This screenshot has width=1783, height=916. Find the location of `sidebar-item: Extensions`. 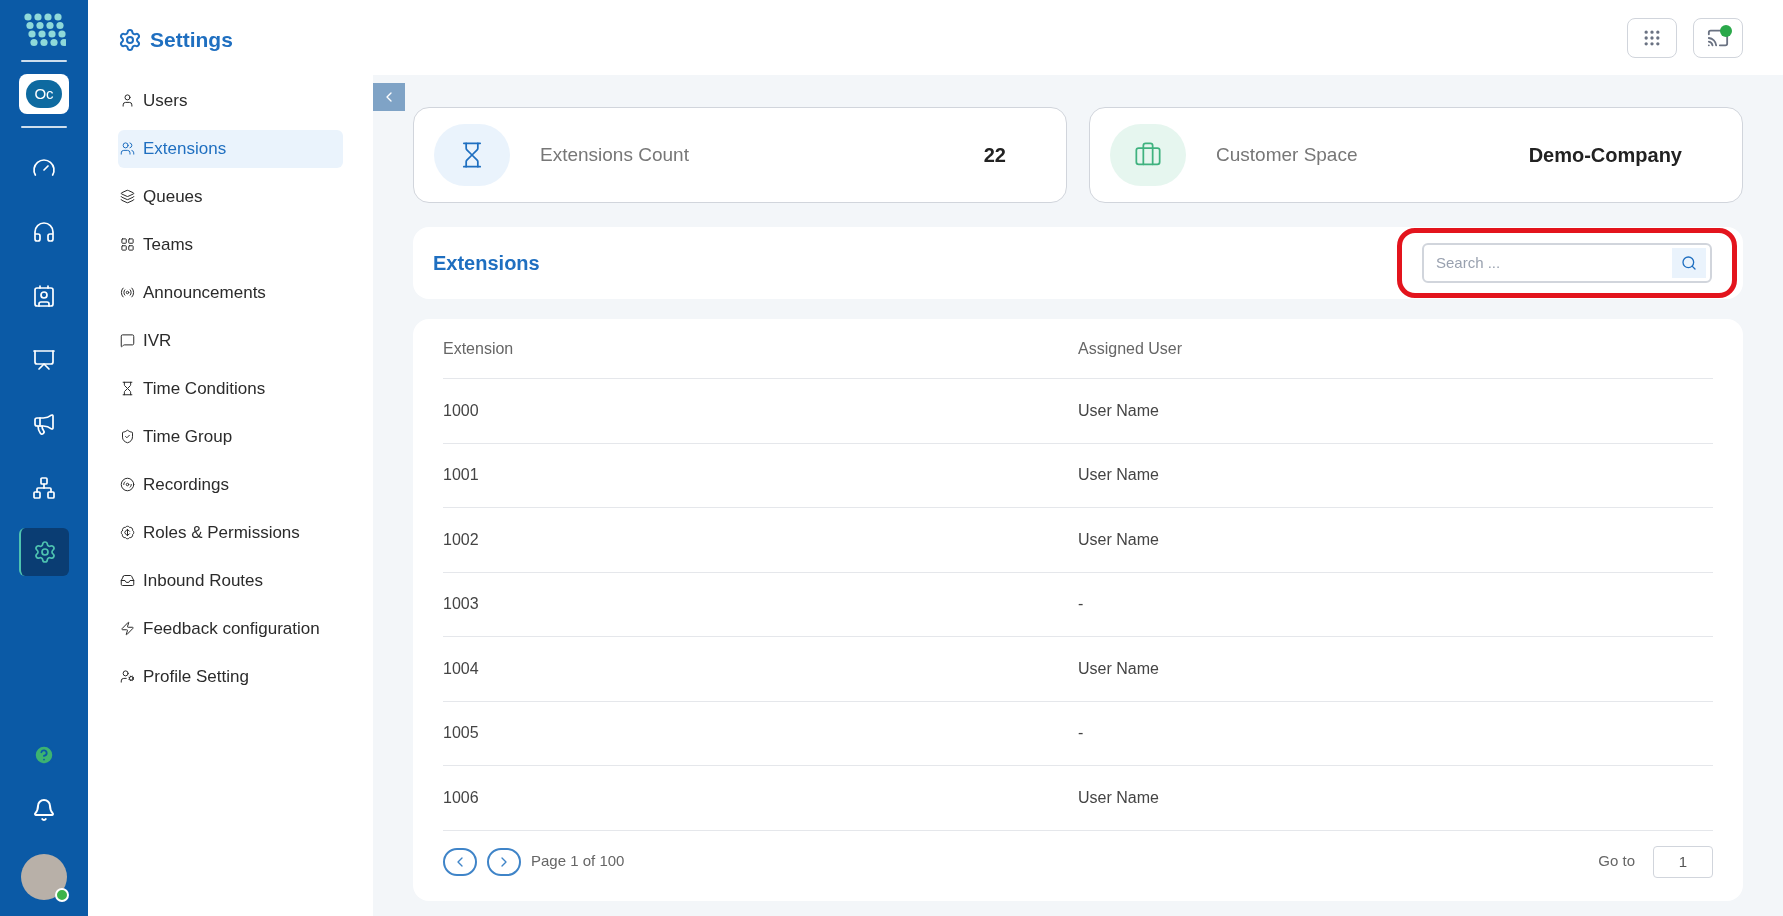

sidebar-item: Extensions is located at coordinates (230, 148).